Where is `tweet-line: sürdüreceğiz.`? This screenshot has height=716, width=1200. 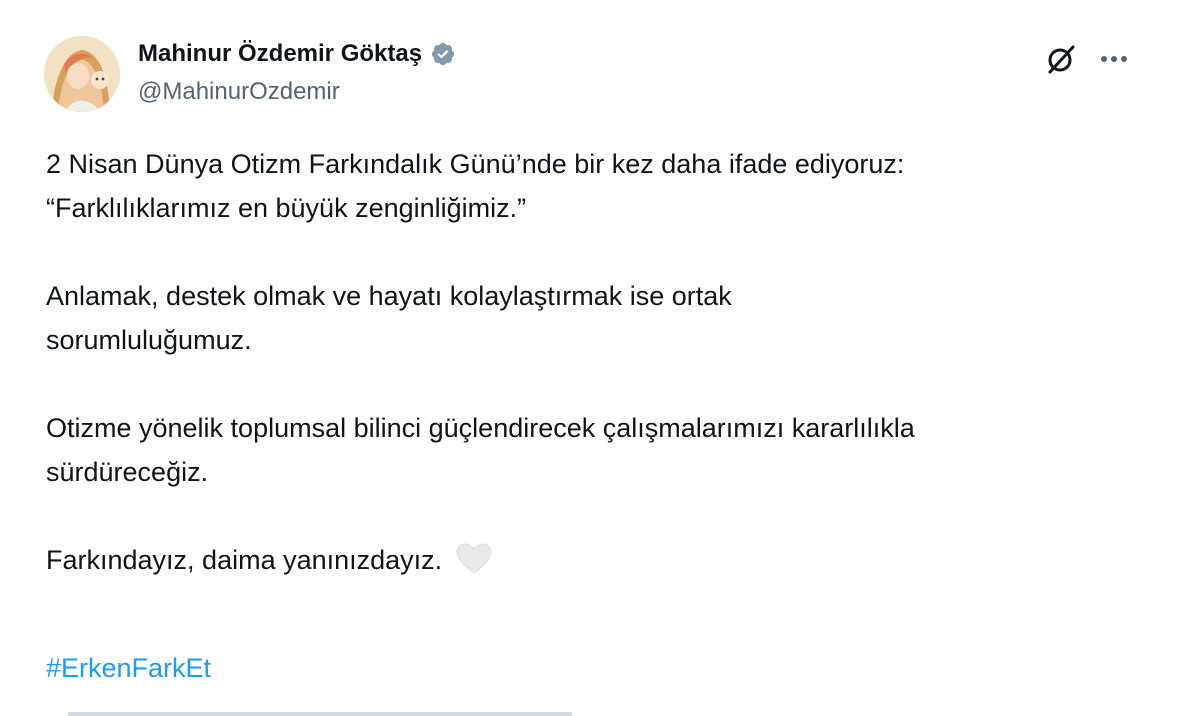 tweet-line: sürdüreceğiz. is located at coordinates (127, 472).